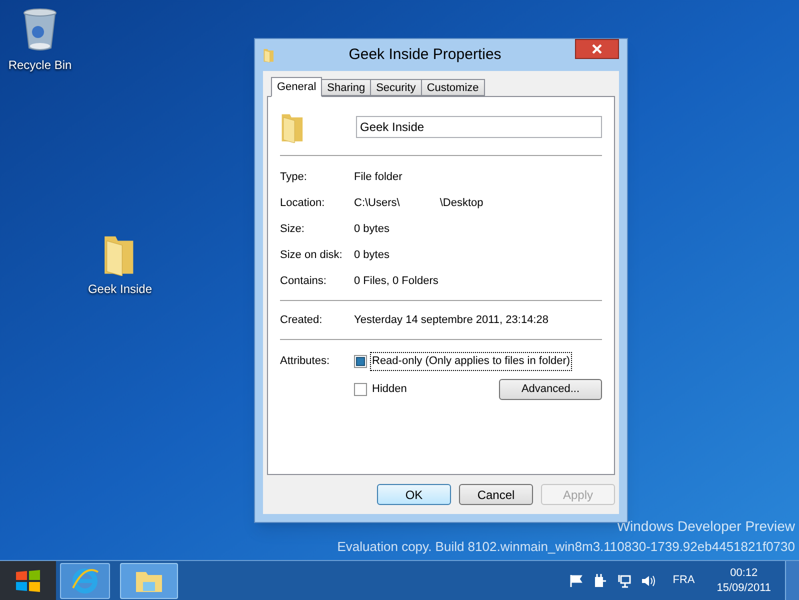 The width and height of the screenshot is (799, 600). I want to click on folder-icon, so click(269, 55).